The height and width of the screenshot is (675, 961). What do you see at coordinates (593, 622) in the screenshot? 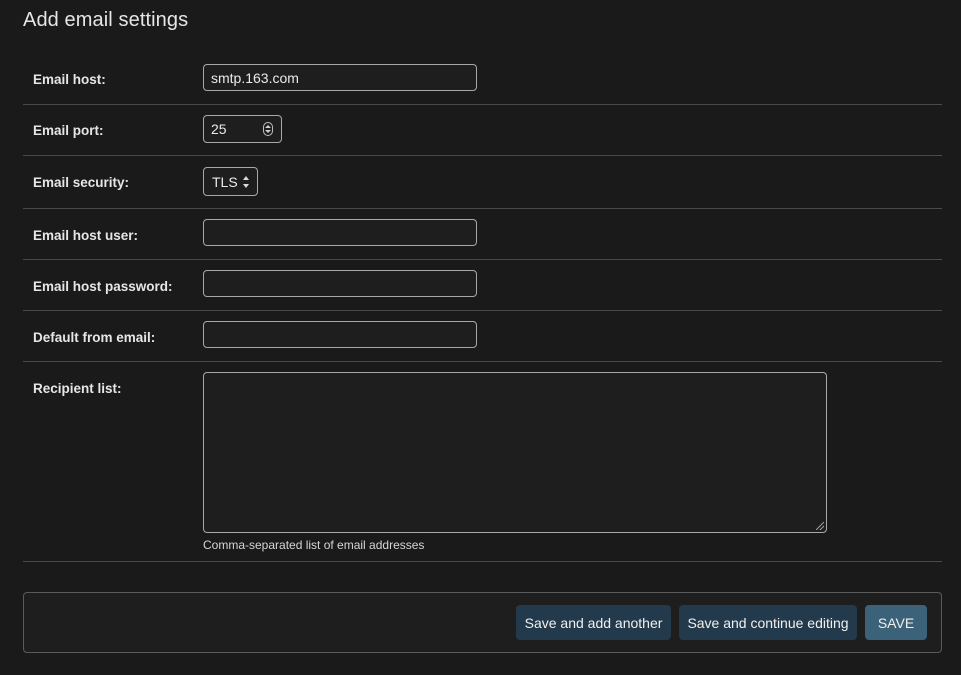
I see `save-and-add-another-button: Save and add another` at bounding box center [593, 622].